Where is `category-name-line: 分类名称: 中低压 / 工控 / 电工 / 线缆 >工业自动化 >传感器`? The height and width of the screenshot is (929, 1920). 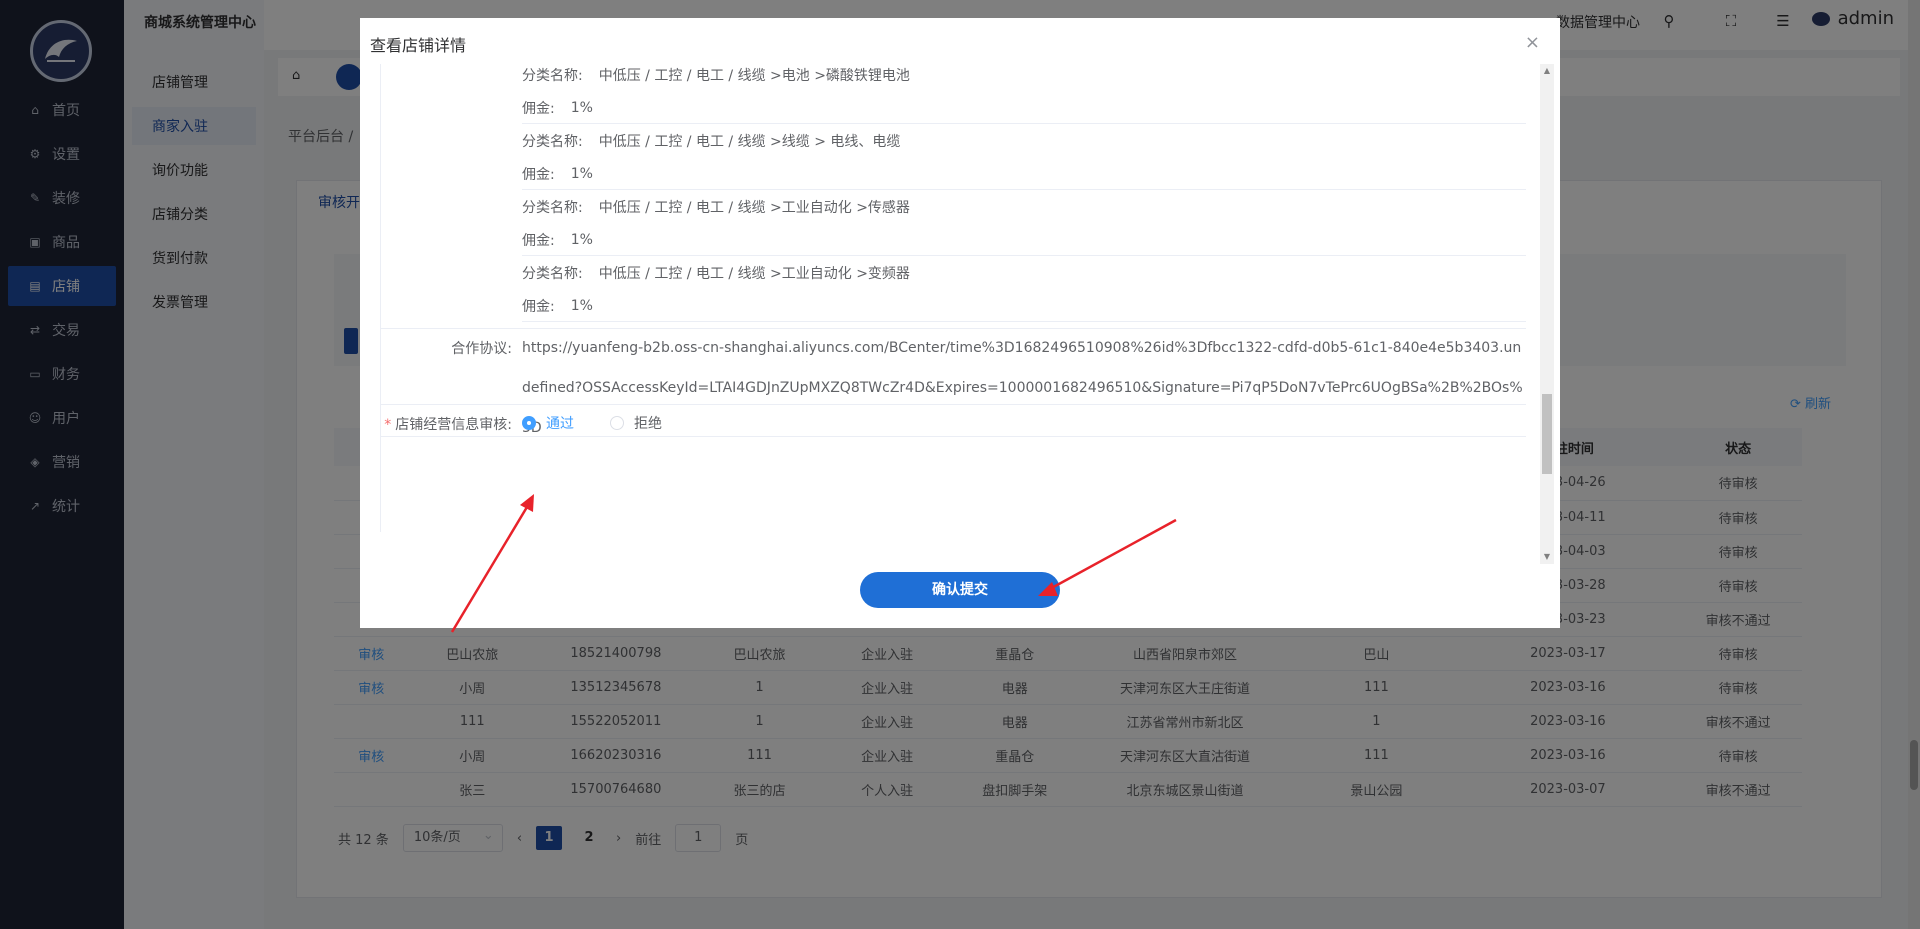 category-name-line: 分类名称: 中低压 / 工控 / 电工 / 线缆 >工业自动化 >传感器 is located at coordinates (1024, 206).